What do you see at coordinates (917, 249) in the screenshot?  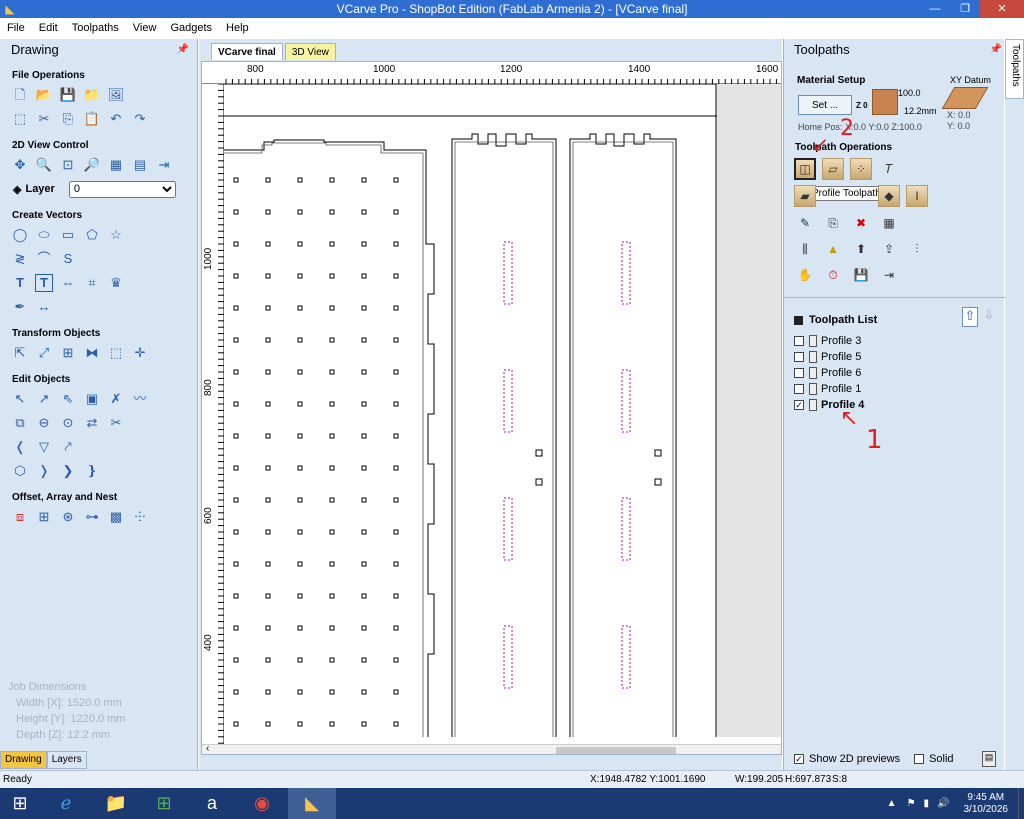 I see `merge-icon: ⫶` at bounding box center [917, 249].